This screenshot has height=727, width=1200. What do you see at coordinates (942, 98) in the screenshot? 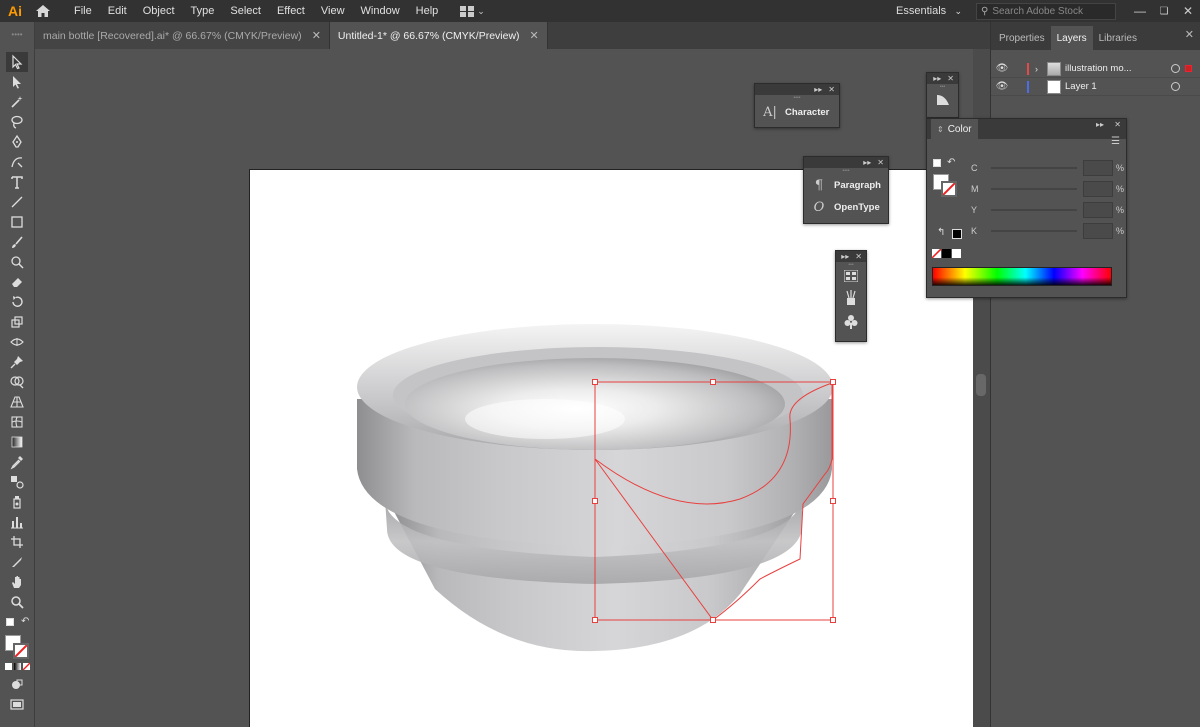
I see `appearance-button` at bounding box center [942, 98].